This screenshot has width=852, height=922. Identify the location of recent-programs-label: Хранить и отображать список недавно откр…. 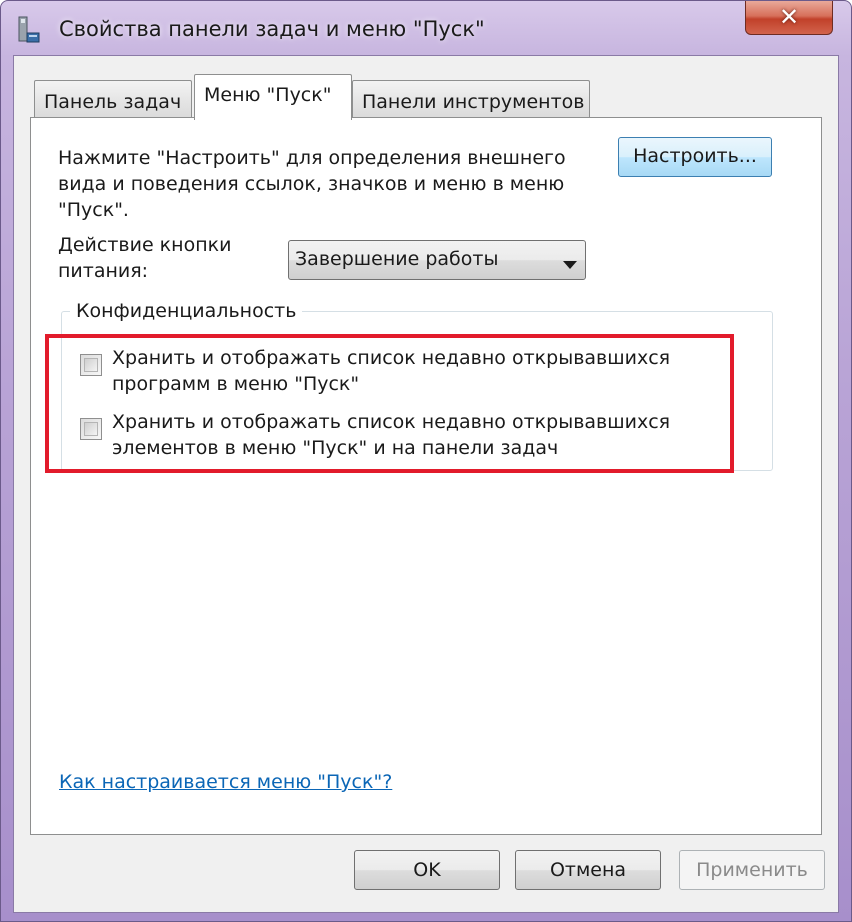
(422, 371).